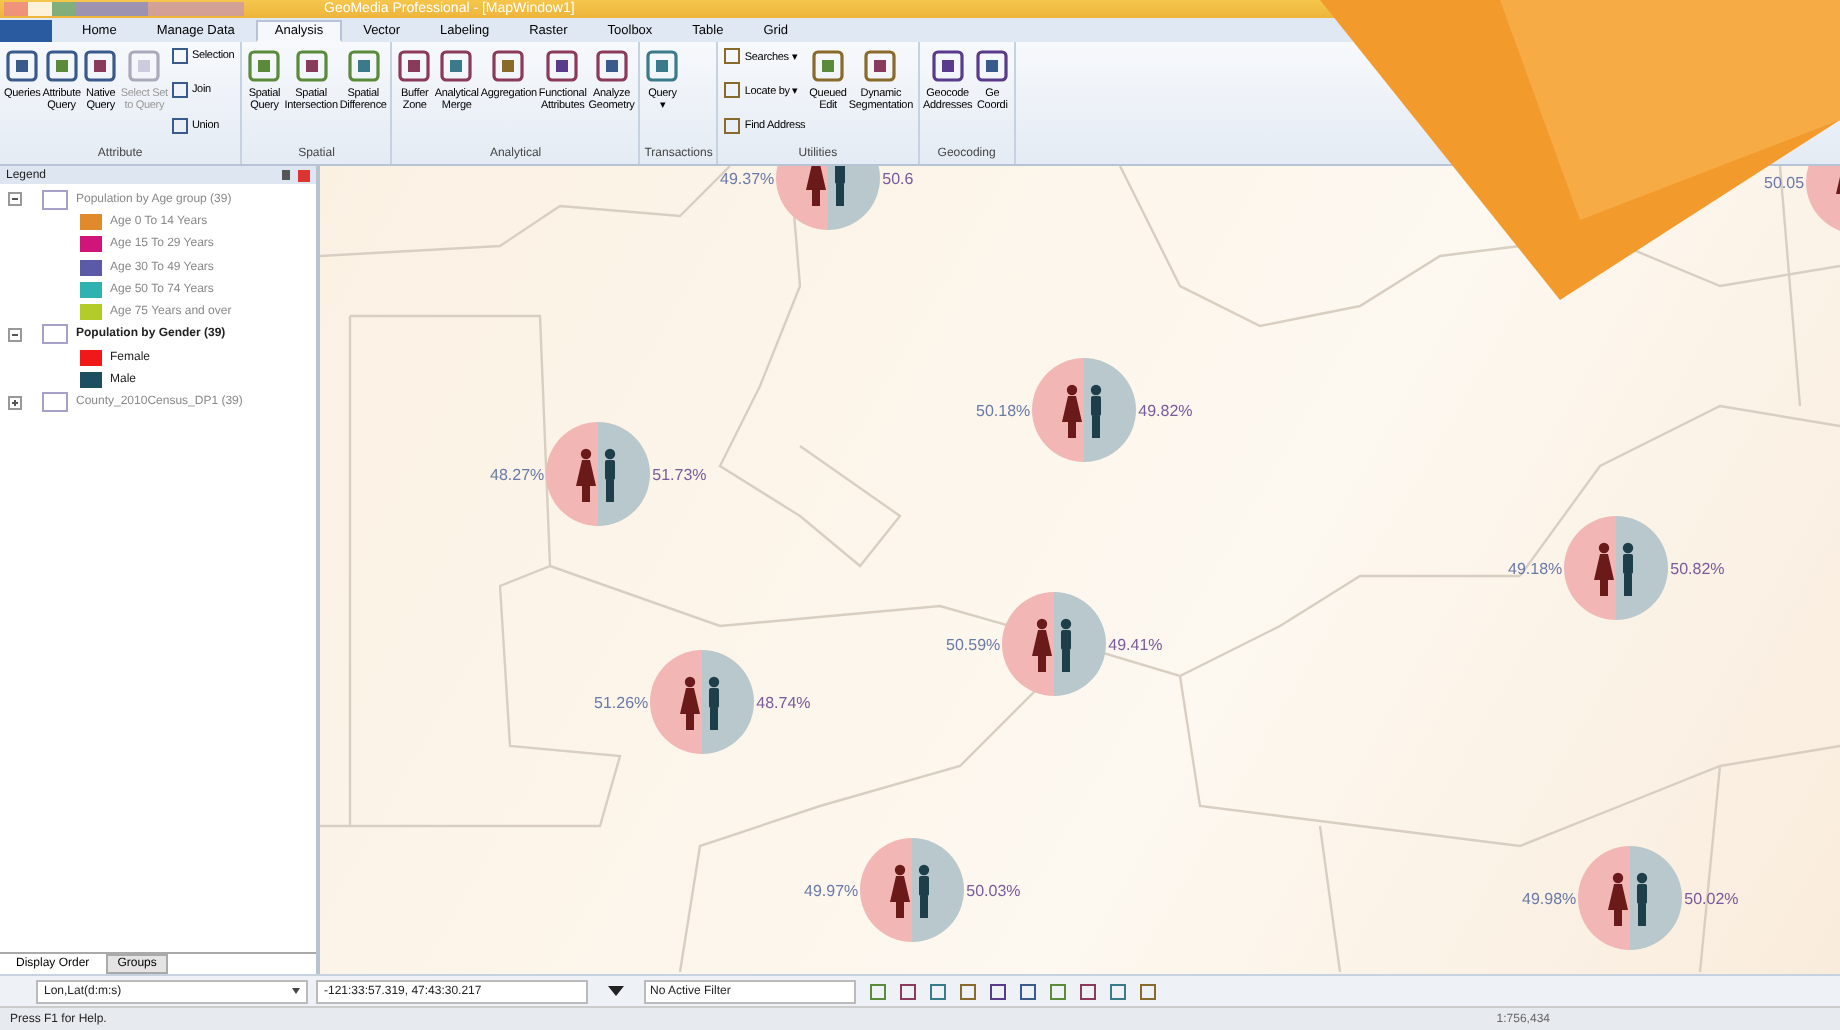 This screenshot has width=1840, height=1030. Describe the element at coordinates (898, 178) in the screenshot. I see `percentage-label: 50.6` at that location.